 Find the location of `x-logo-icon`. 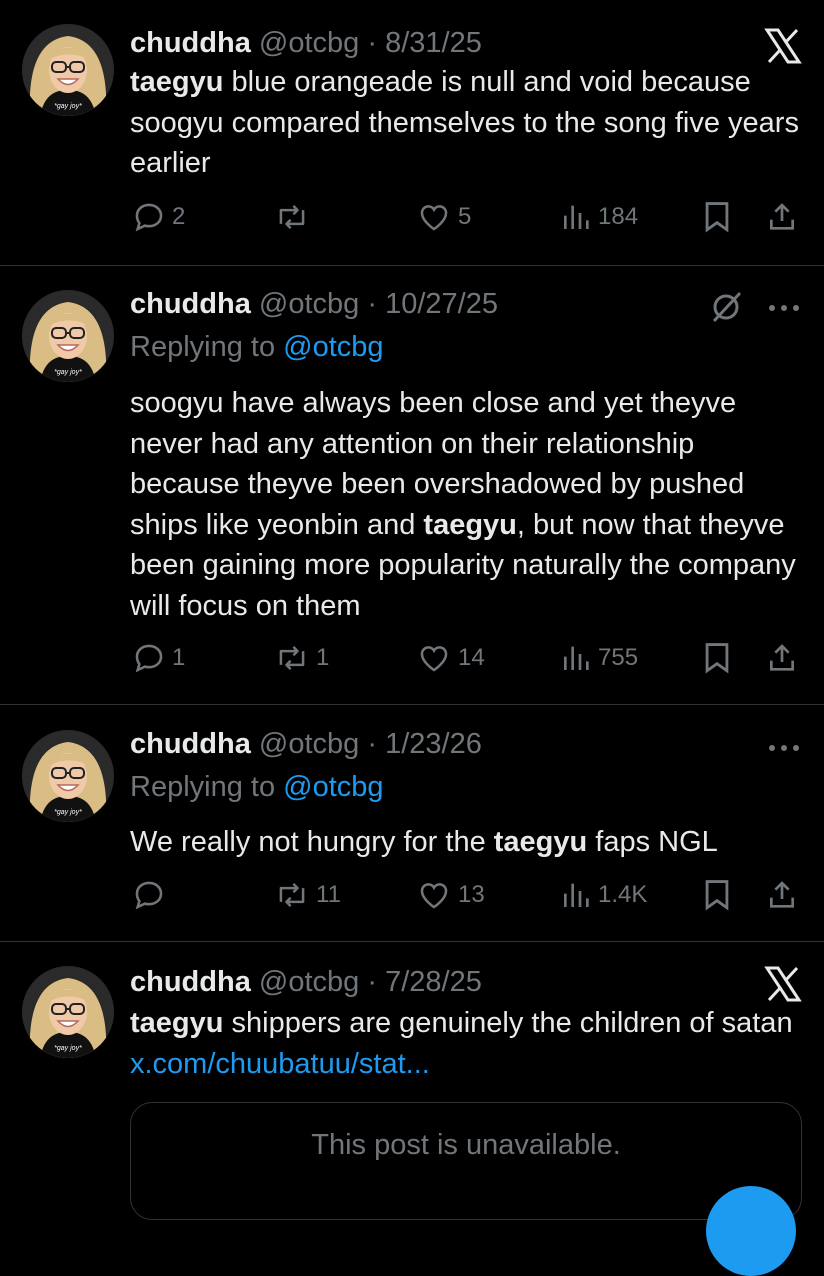

x-logo-icon is located at coordinates (783, 986).